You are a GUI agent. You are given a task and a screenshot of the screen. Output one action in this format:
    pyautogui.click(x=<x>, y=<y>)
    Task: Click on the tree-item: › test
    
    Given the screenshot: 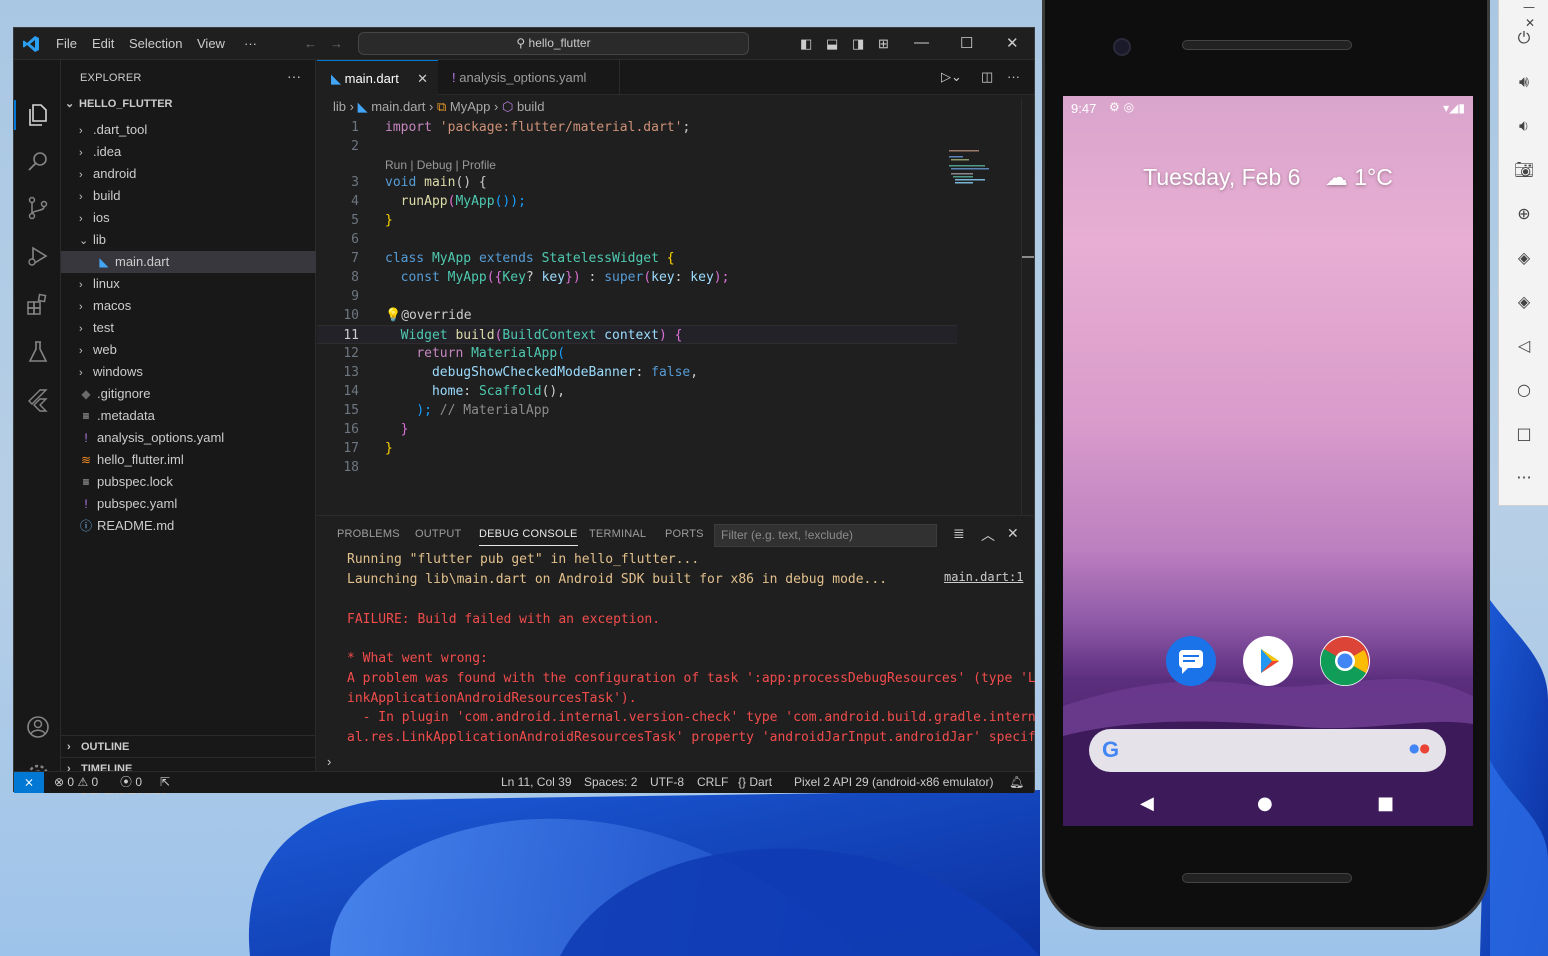 What is the action you would take?
    pyautogui.click(x=188, y=328)
    